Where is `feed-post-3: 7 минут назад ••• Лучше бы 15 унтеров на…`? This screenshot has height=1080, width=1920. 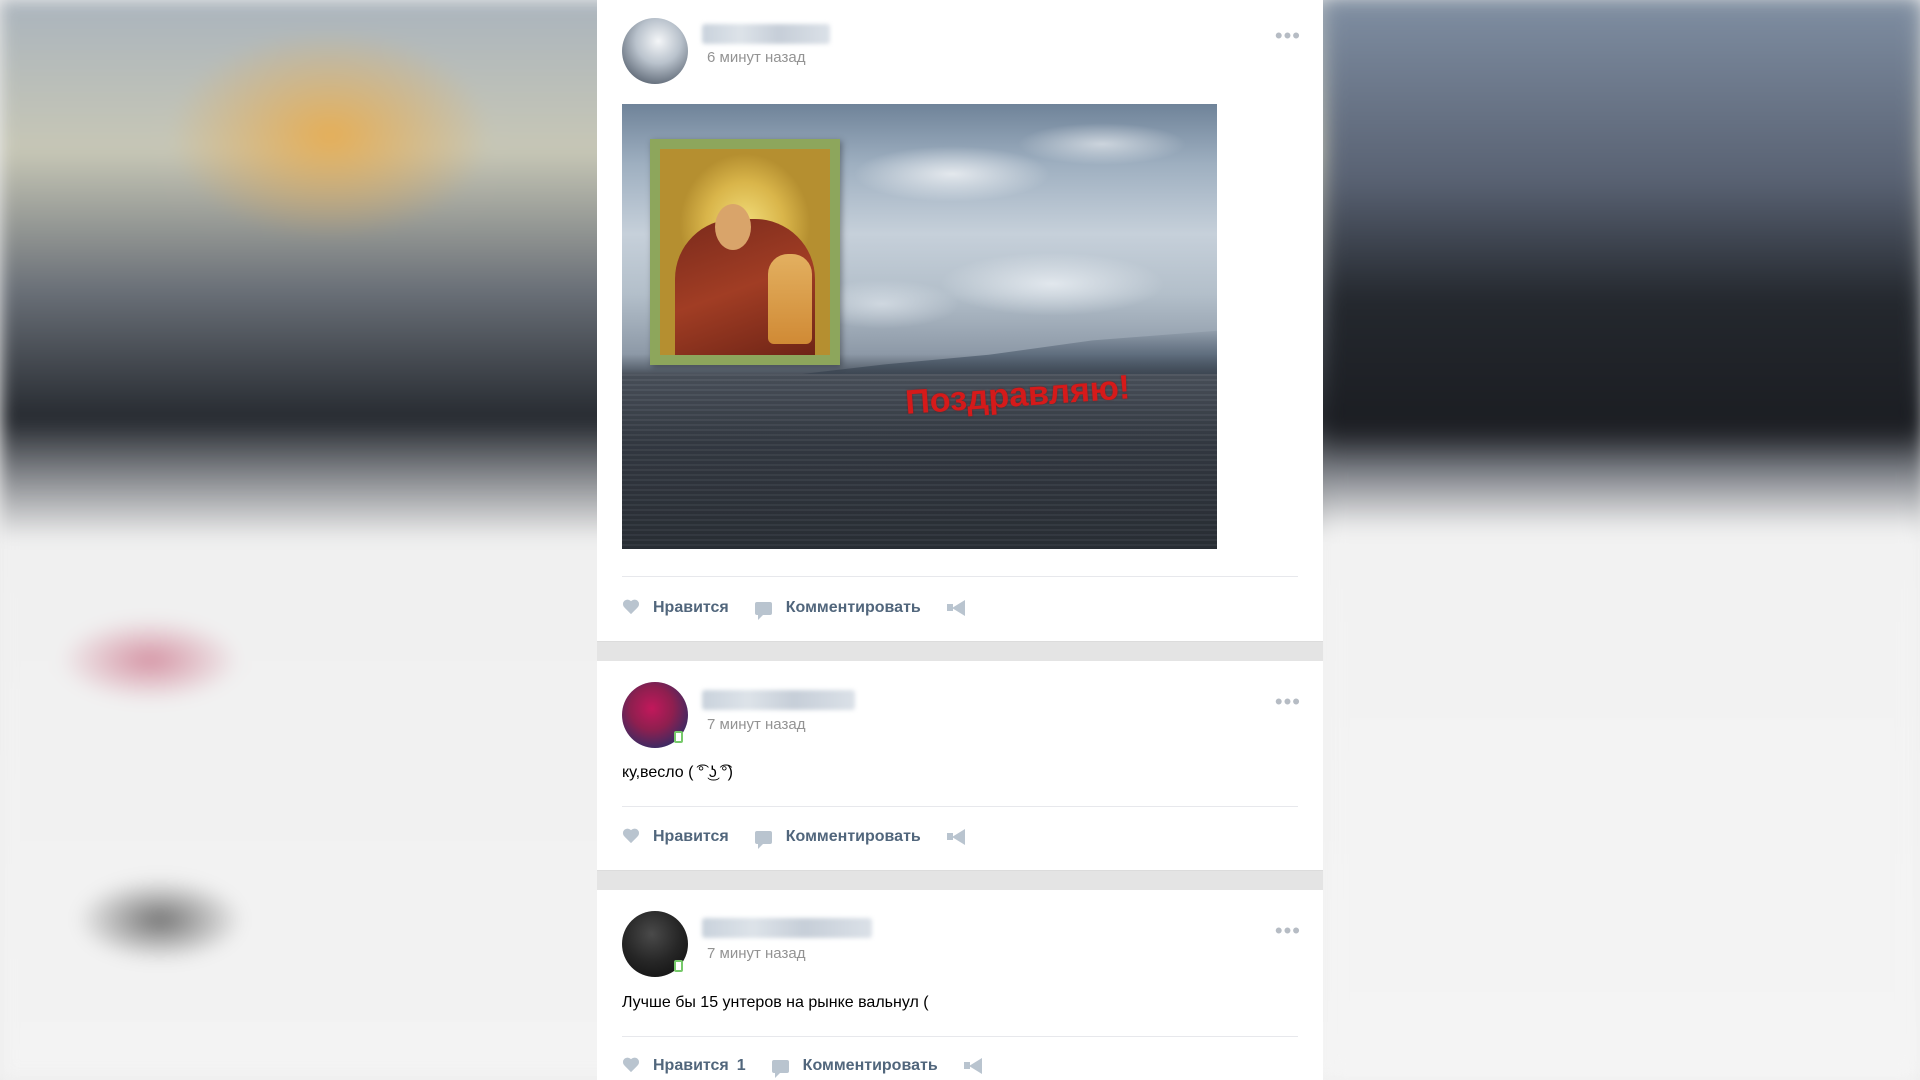
feed-post-3: 7 минут назад ••• Лучше бы 15 унтеров на… is located at coordinates (960, 985).